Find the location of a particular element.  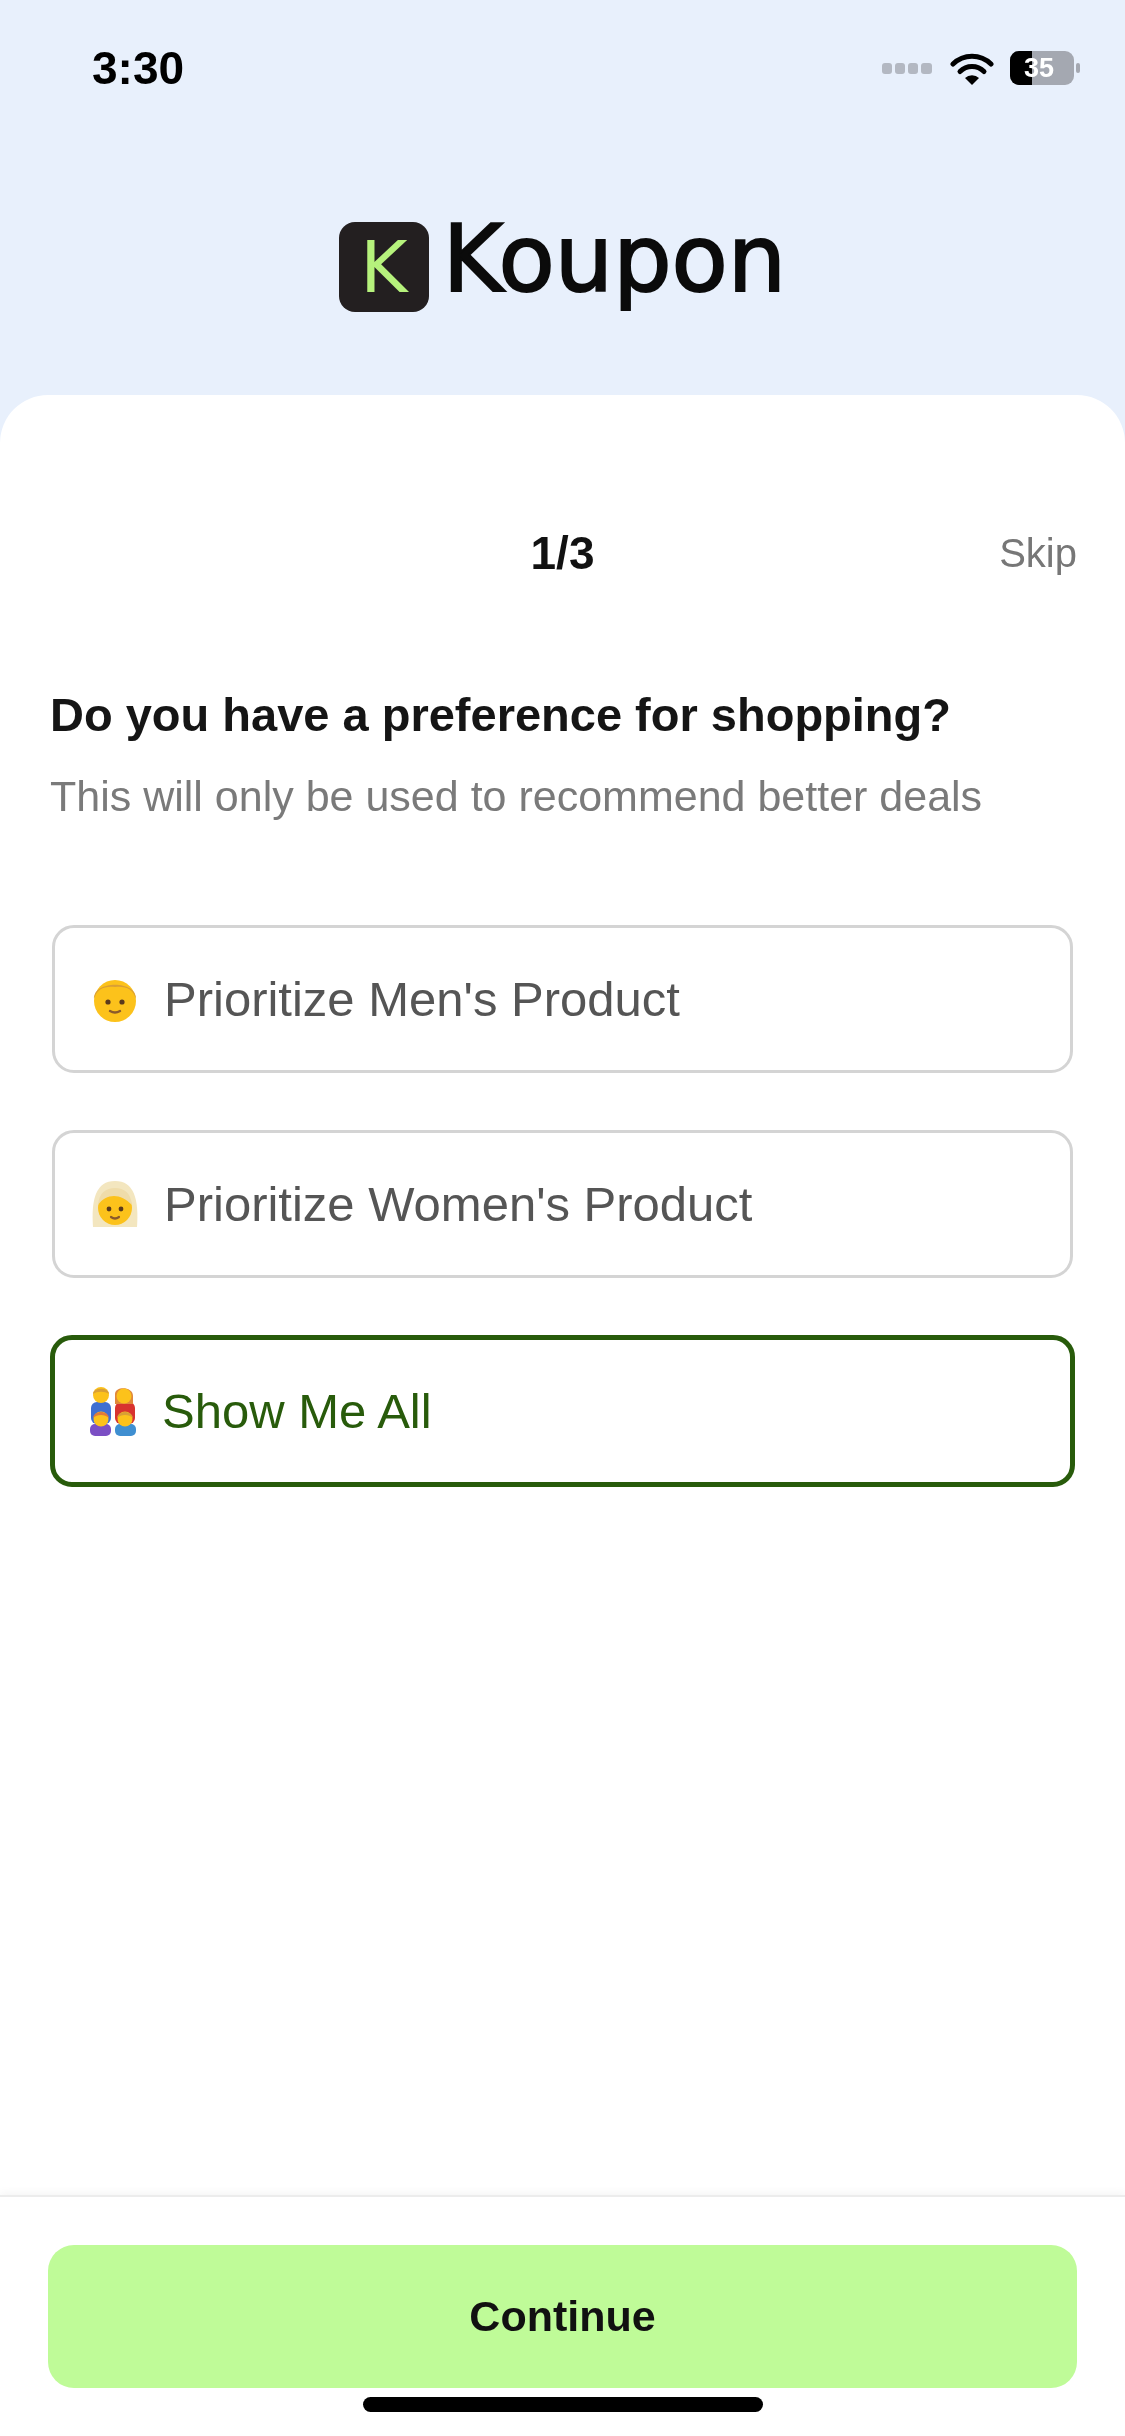

option-button: Prioritize Men's Product is located at coordinates (562, 999).